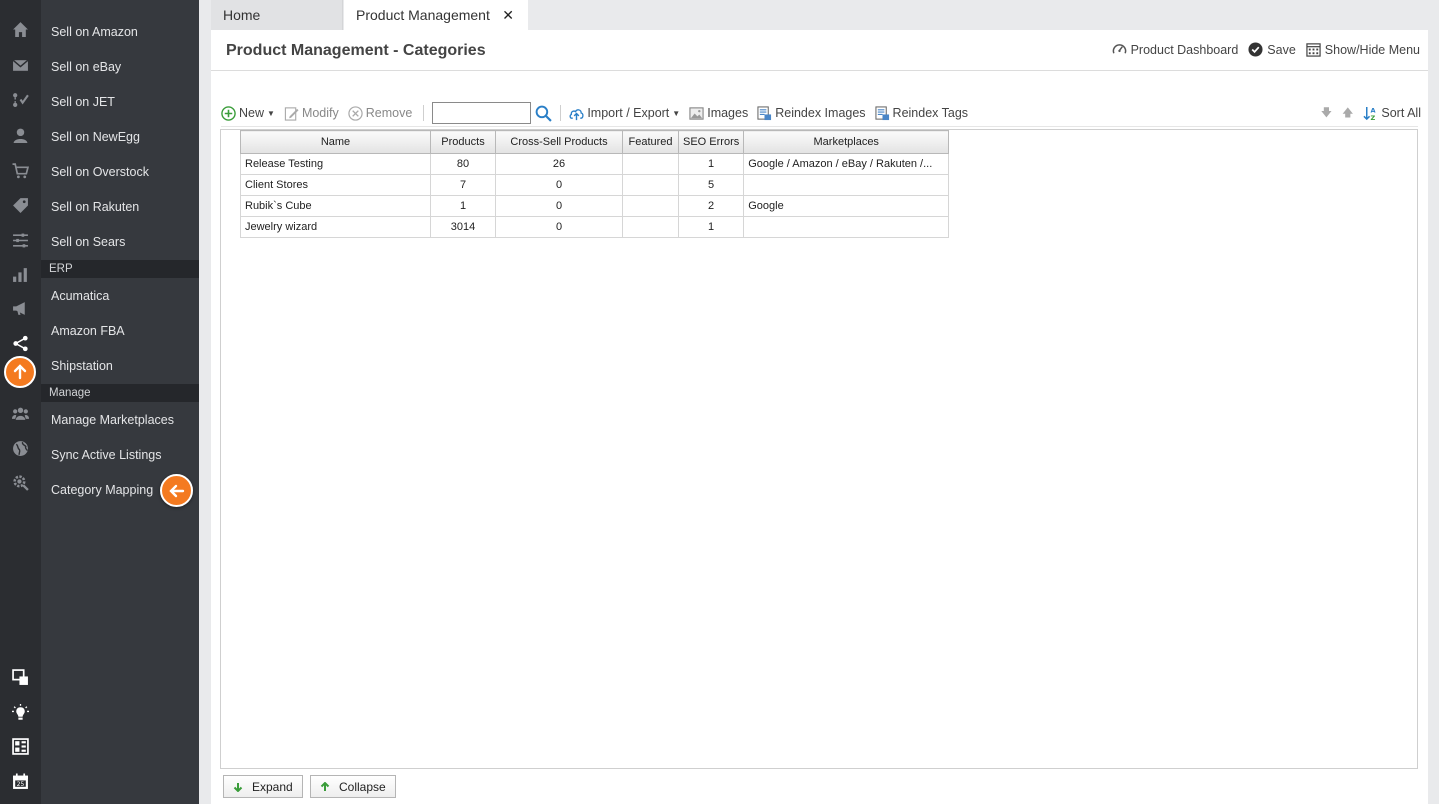  I want to click on images-button: Images, so click(718, 113).